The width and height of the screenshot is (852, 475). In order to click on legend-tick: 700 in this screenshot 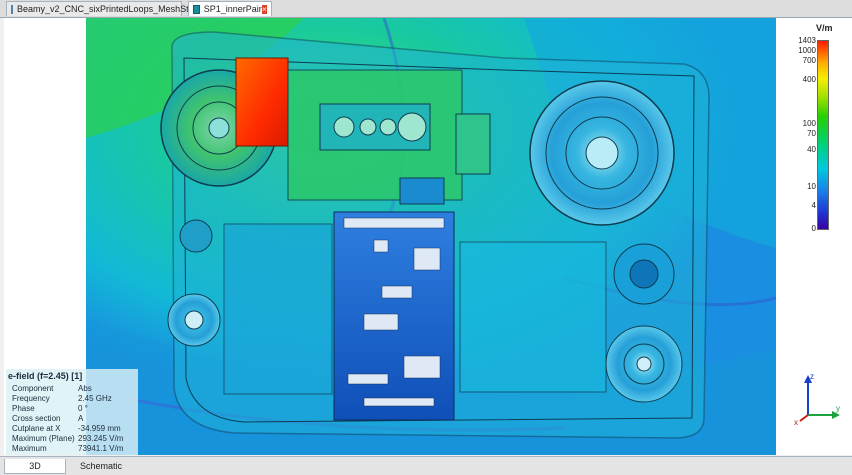, I will do `click(809, 60)`.